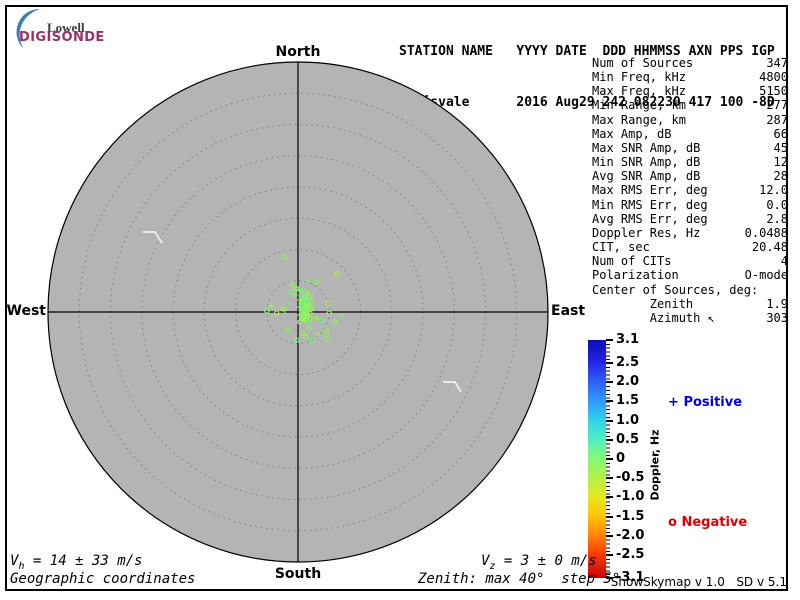  I want to click on stat-row: Min RMS Err, deg 0.0, so click(690, 205).